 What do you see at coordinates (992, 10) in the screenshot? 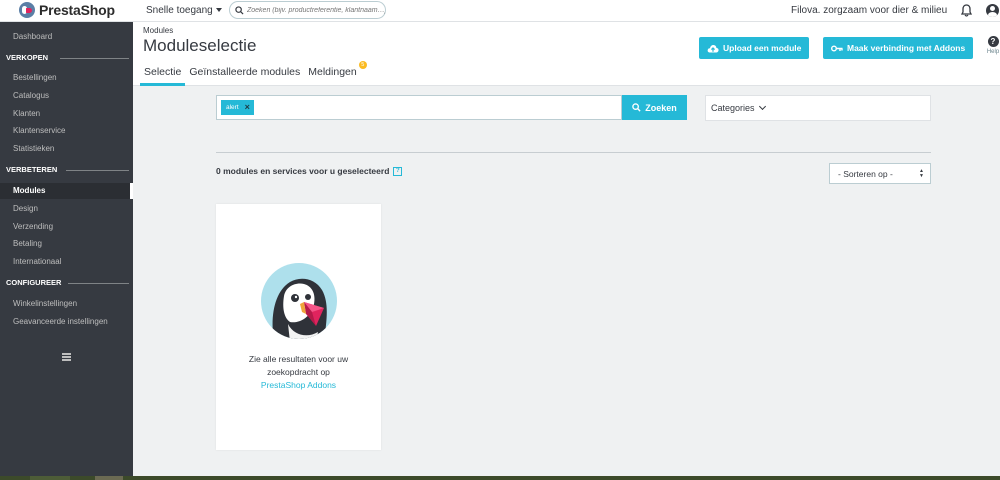
I see `user-account-icon` at bounding box center [992, 10].